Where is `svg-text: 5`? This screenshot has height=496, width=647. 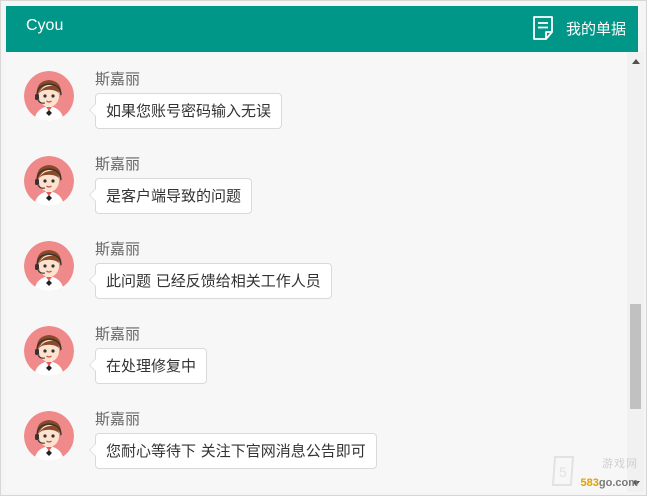 svg-text: 5 is located at coordinates (563, 472).